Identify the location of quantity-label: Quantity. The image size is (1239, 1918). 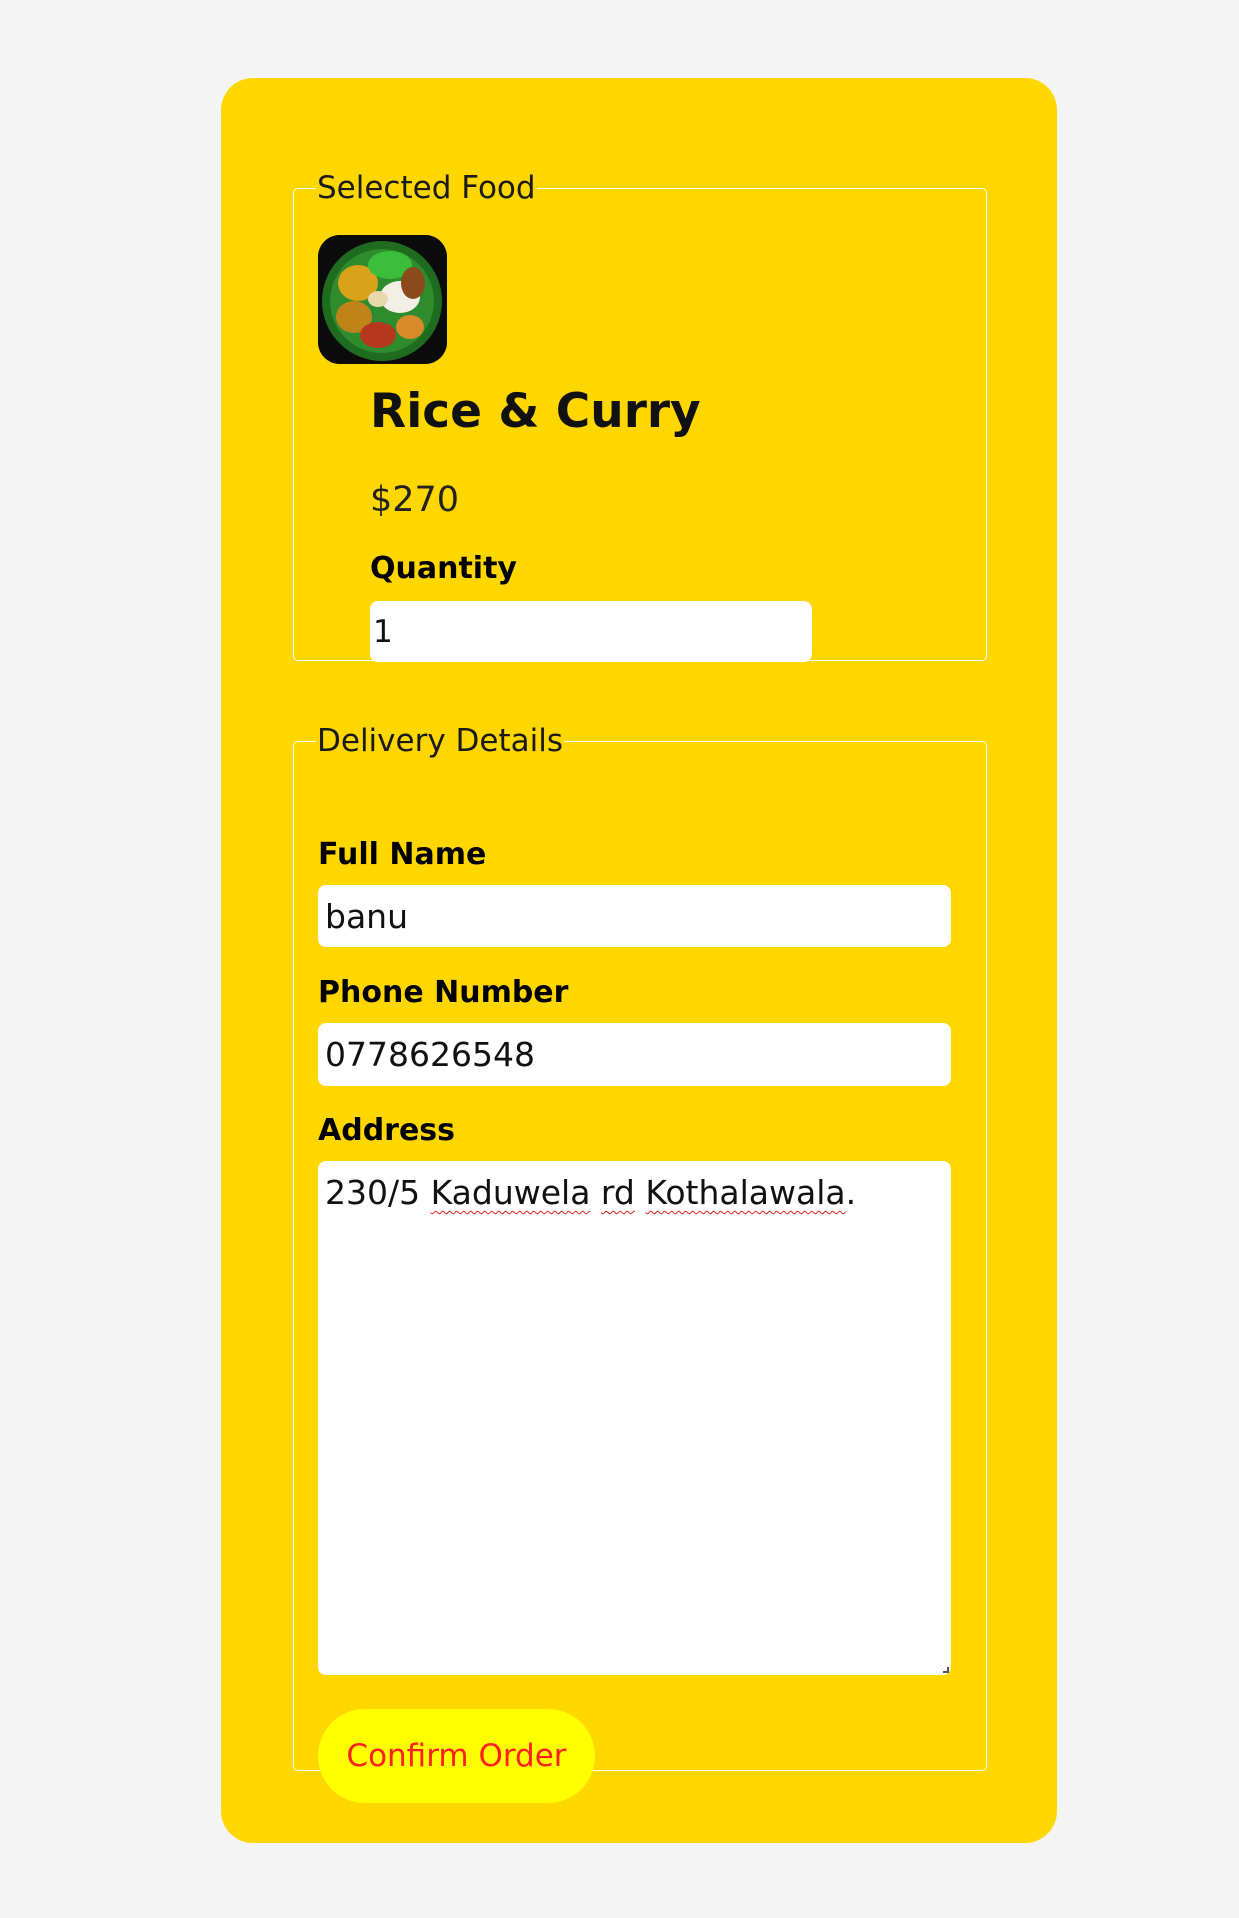
(443, 568).